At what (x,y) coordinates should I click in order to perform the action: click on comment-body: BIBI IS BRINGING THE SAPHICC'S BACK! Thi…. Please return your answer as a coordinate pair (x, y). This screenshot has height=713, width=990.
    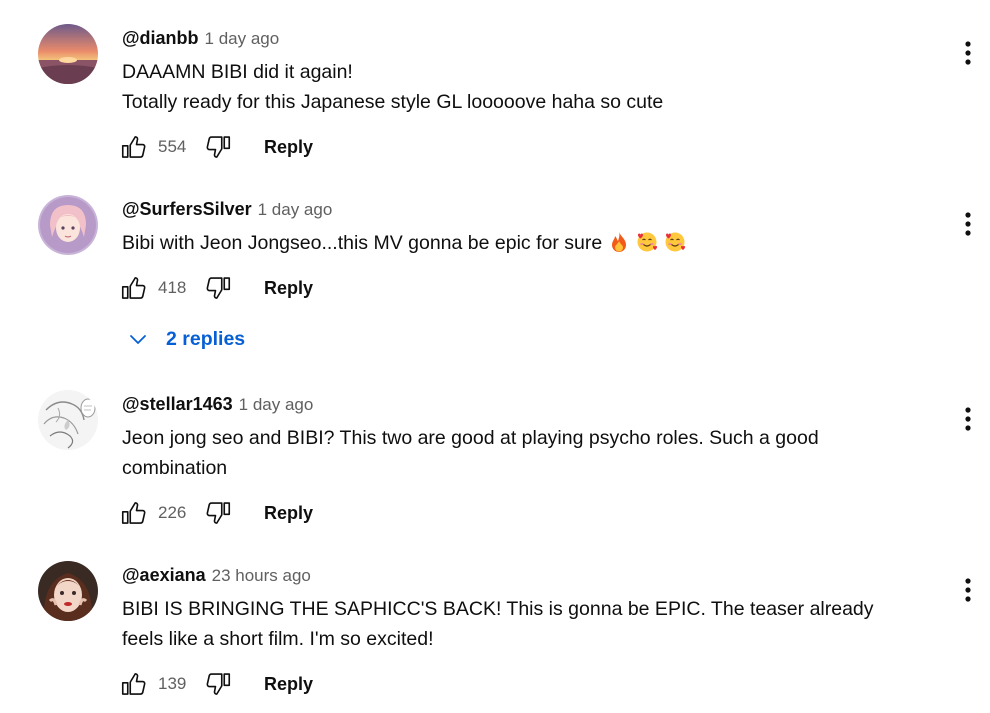
    Looking at the image, I should click on (532, 624).